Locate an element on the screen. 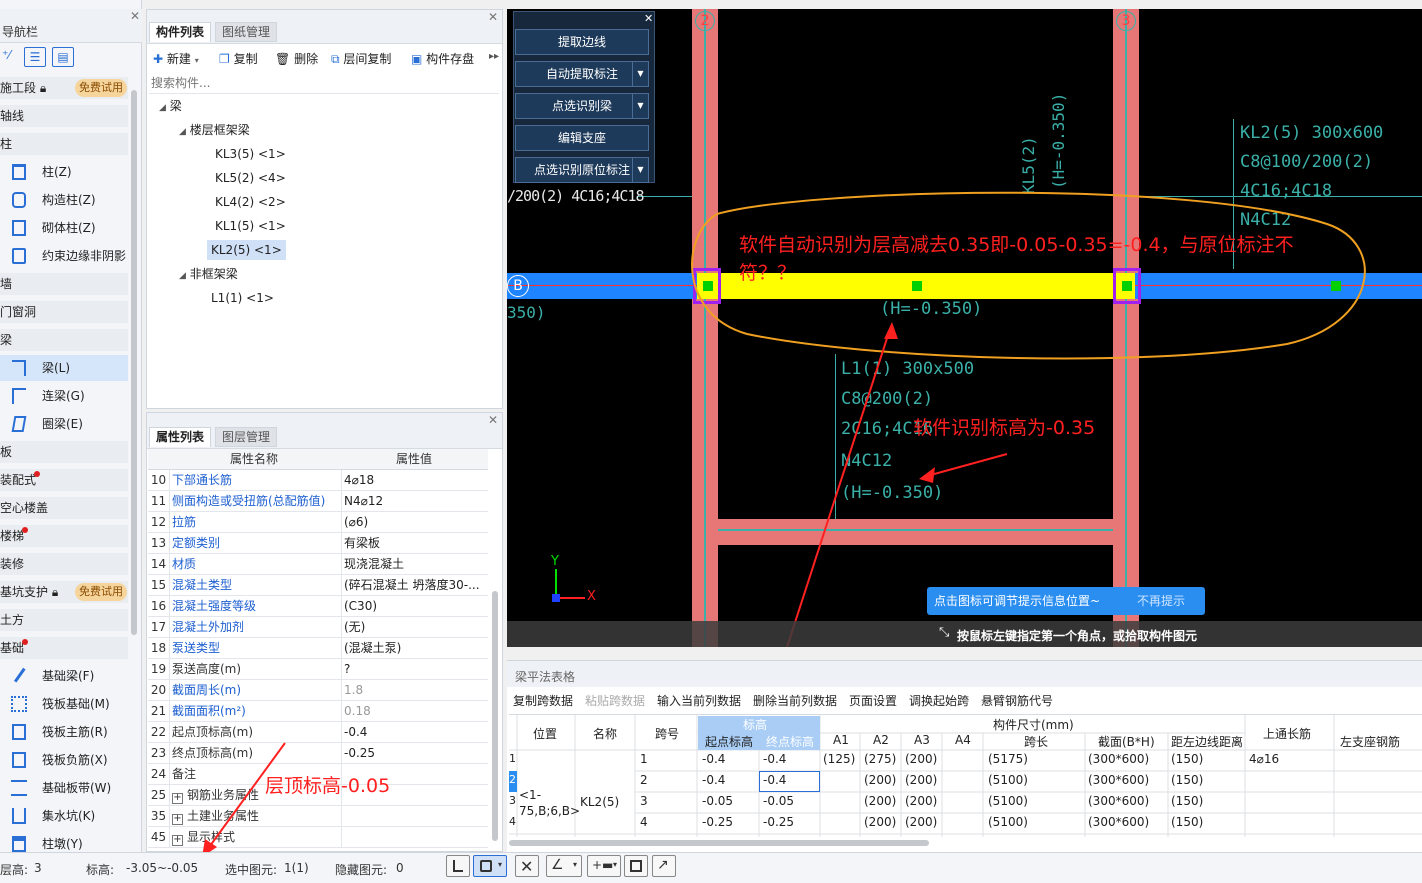 The width and height of the screenshot is (1422, 883). input-column-data-button: 输入当前列数据 is located at coordinates (699, 701).